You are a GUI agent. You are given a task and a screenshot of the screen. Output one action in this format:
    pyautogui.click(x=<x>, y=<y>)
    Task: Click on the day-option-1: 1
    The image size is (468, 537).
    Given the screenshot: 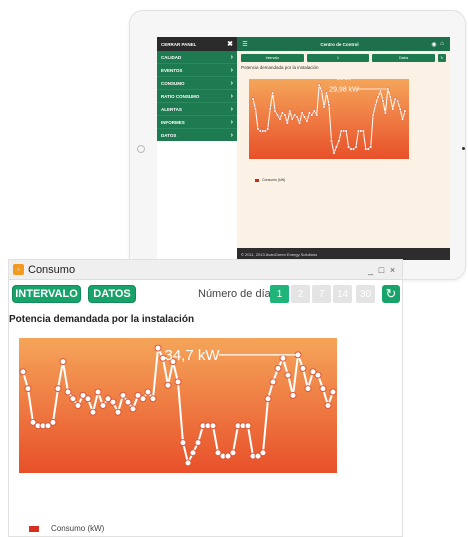 What is the action you would take?
    pyautogui.click(x=279, y=294)
    